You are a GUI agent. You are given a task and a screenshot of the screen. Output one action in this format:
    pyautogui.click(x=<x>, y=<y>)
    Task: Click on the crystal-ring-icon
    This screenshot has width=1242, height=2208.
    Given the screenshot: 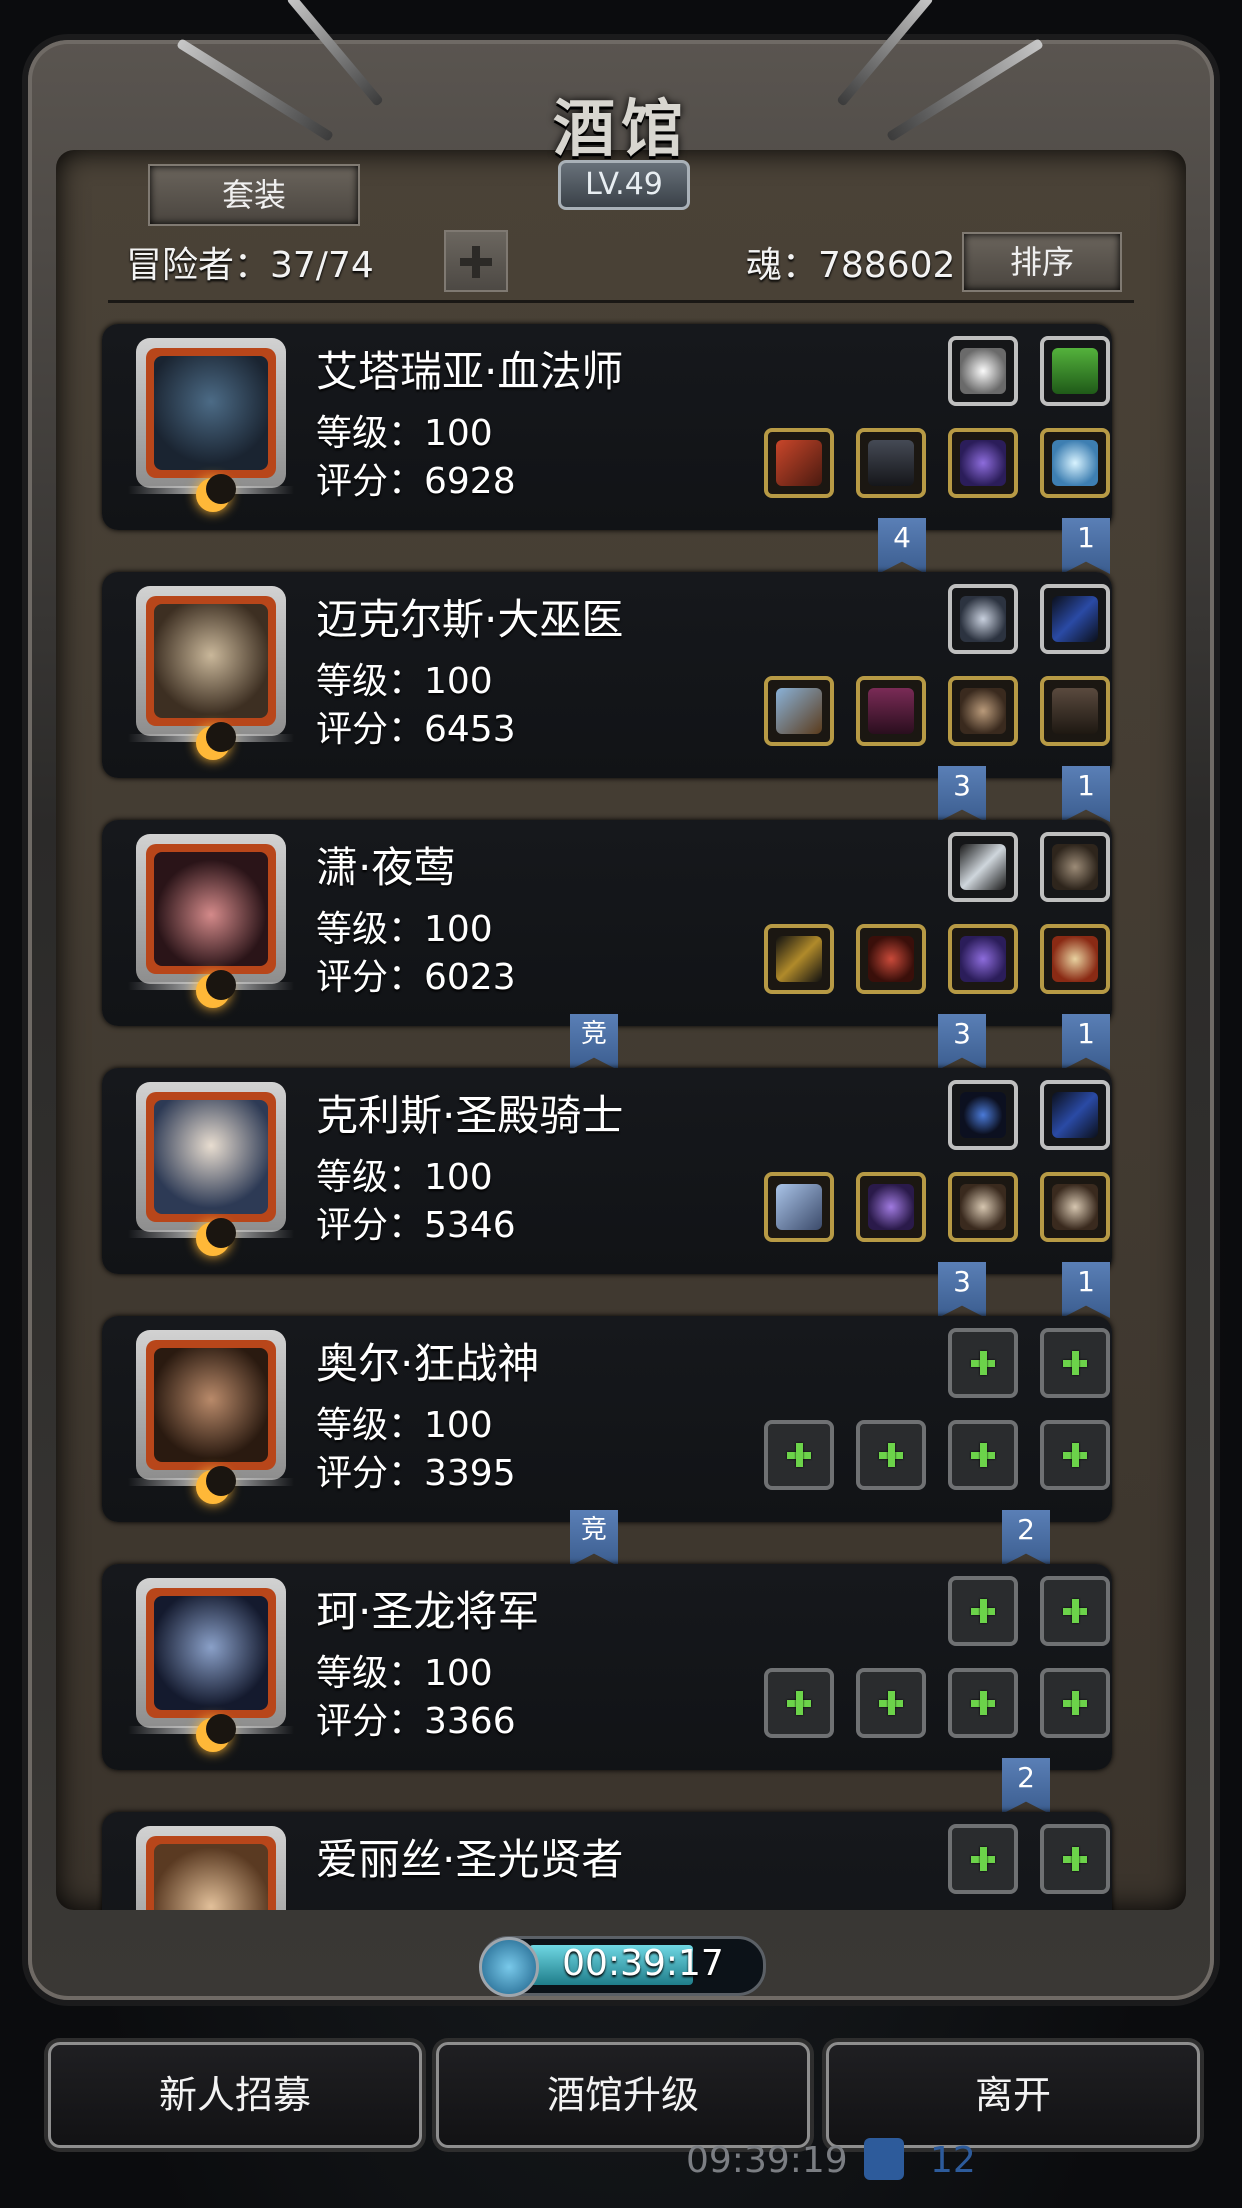 What is the action you would take?
    pyautogui.click(x=1075, y=463)
    